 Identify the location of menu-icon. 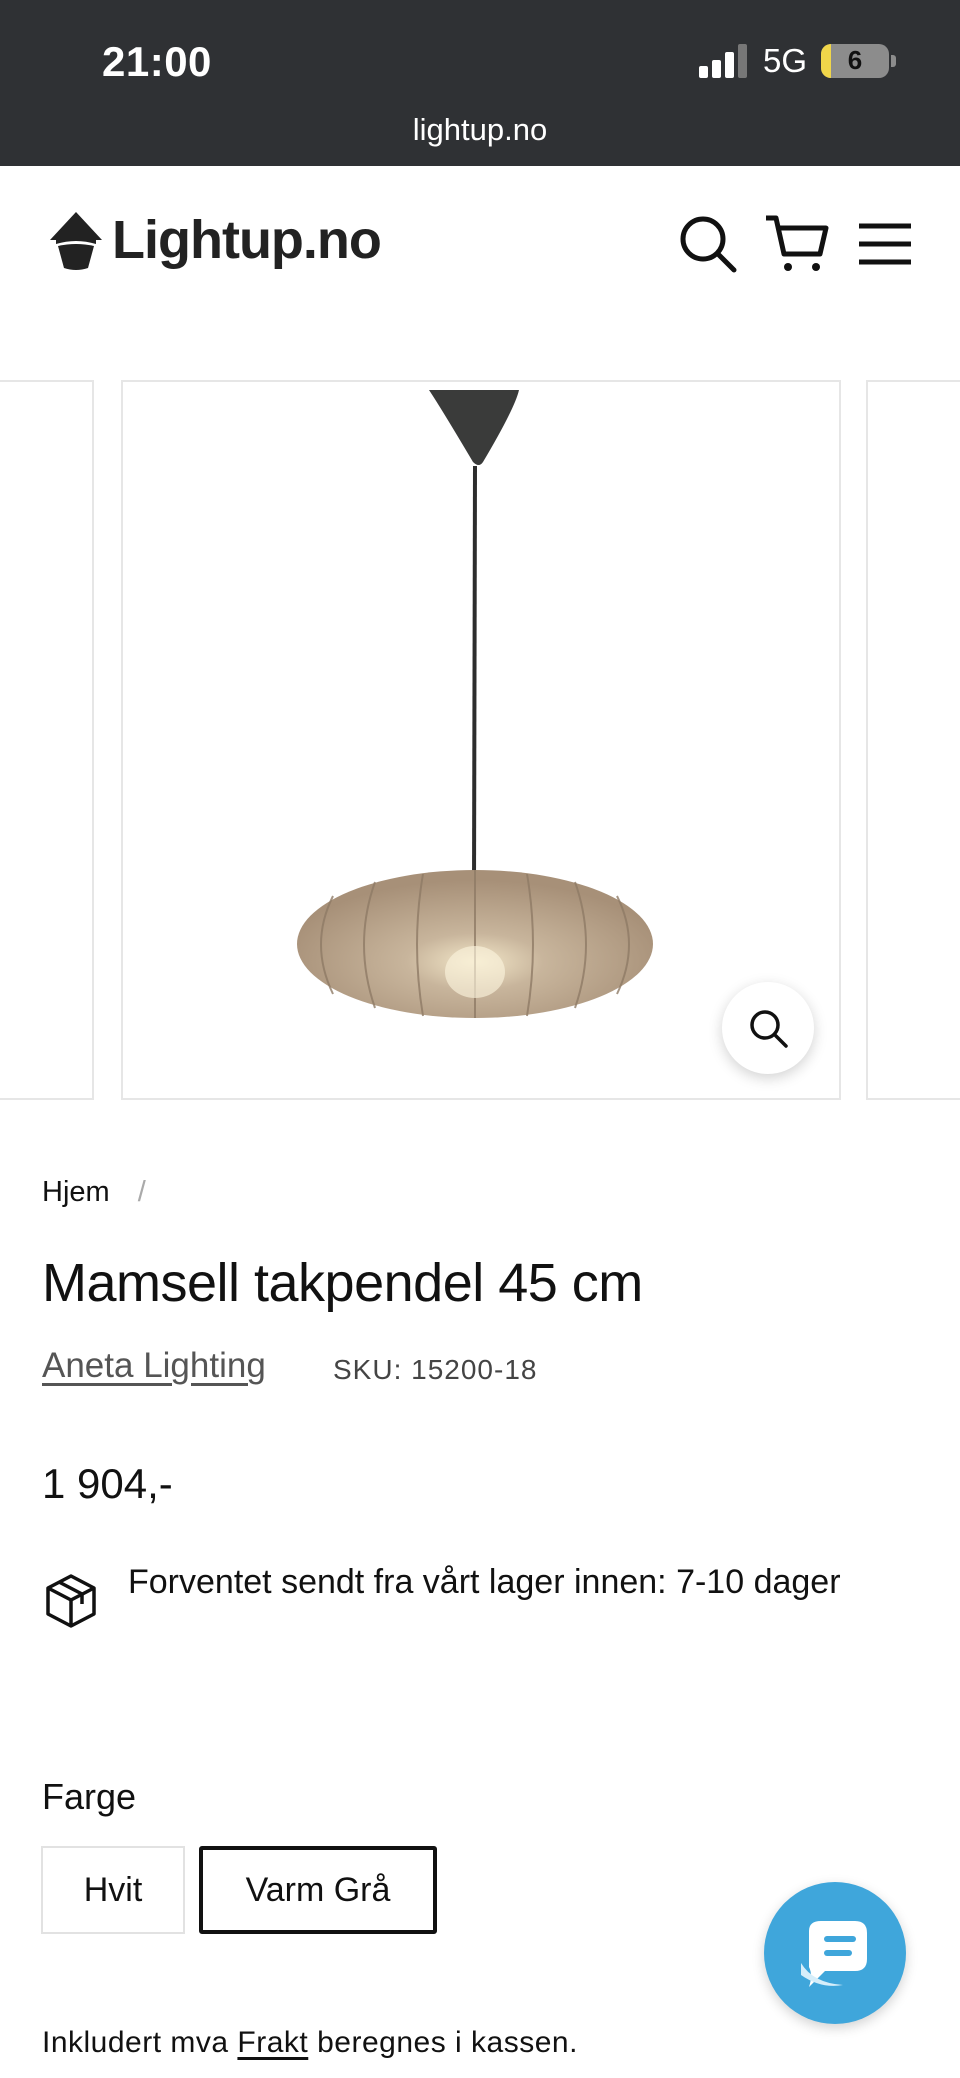
(887, 244).